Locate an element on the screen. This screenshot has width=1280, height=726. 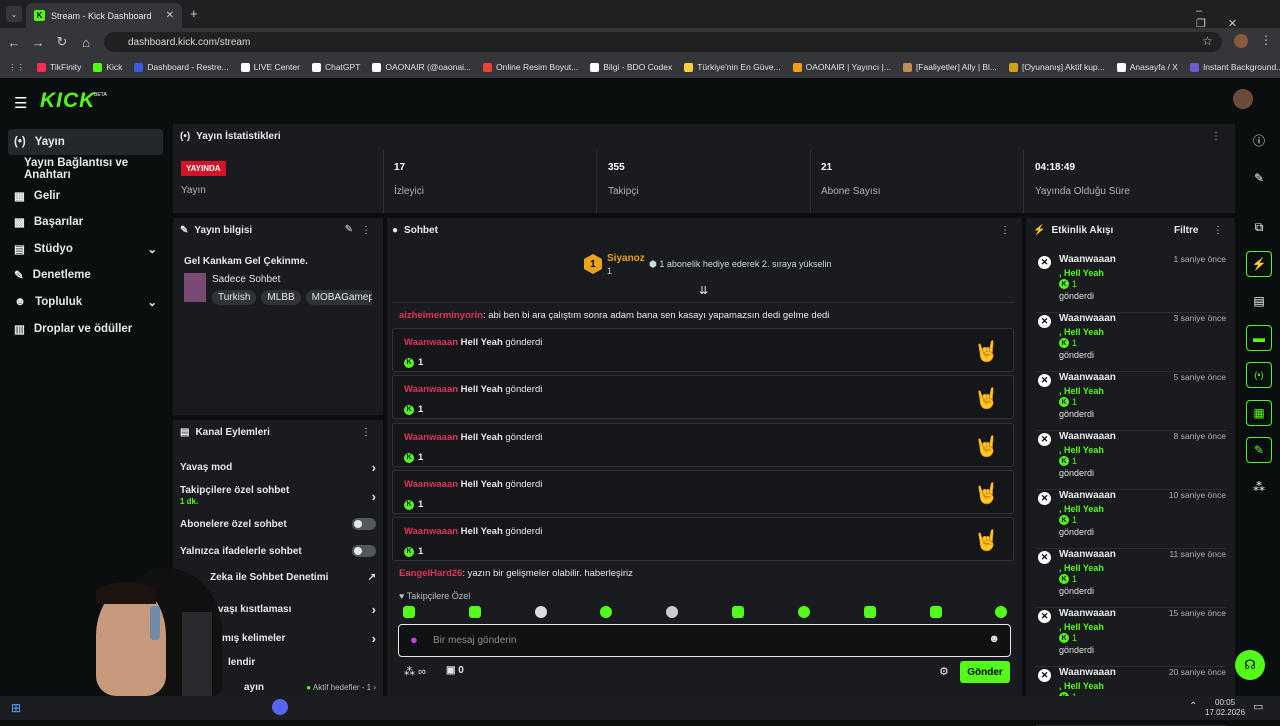
scroll-down-icon: ⇊ is located at coordinates (703, 290).